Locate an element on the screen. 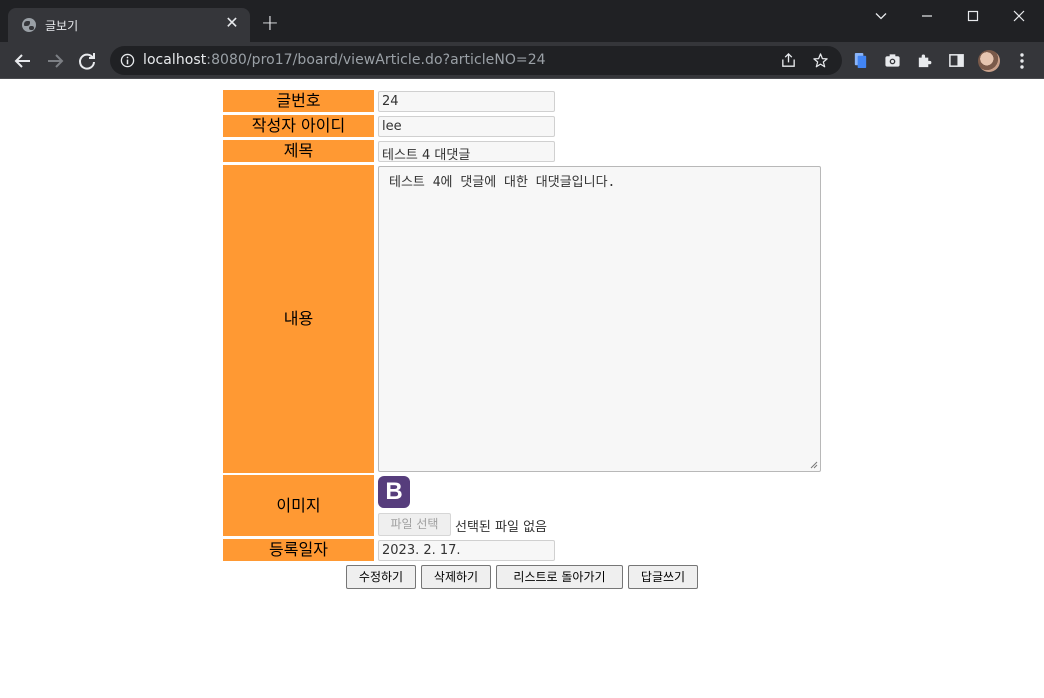 The height and width of the screenshot is (698, 1044). more-menu-icon is located at coordinates (1022, 61).